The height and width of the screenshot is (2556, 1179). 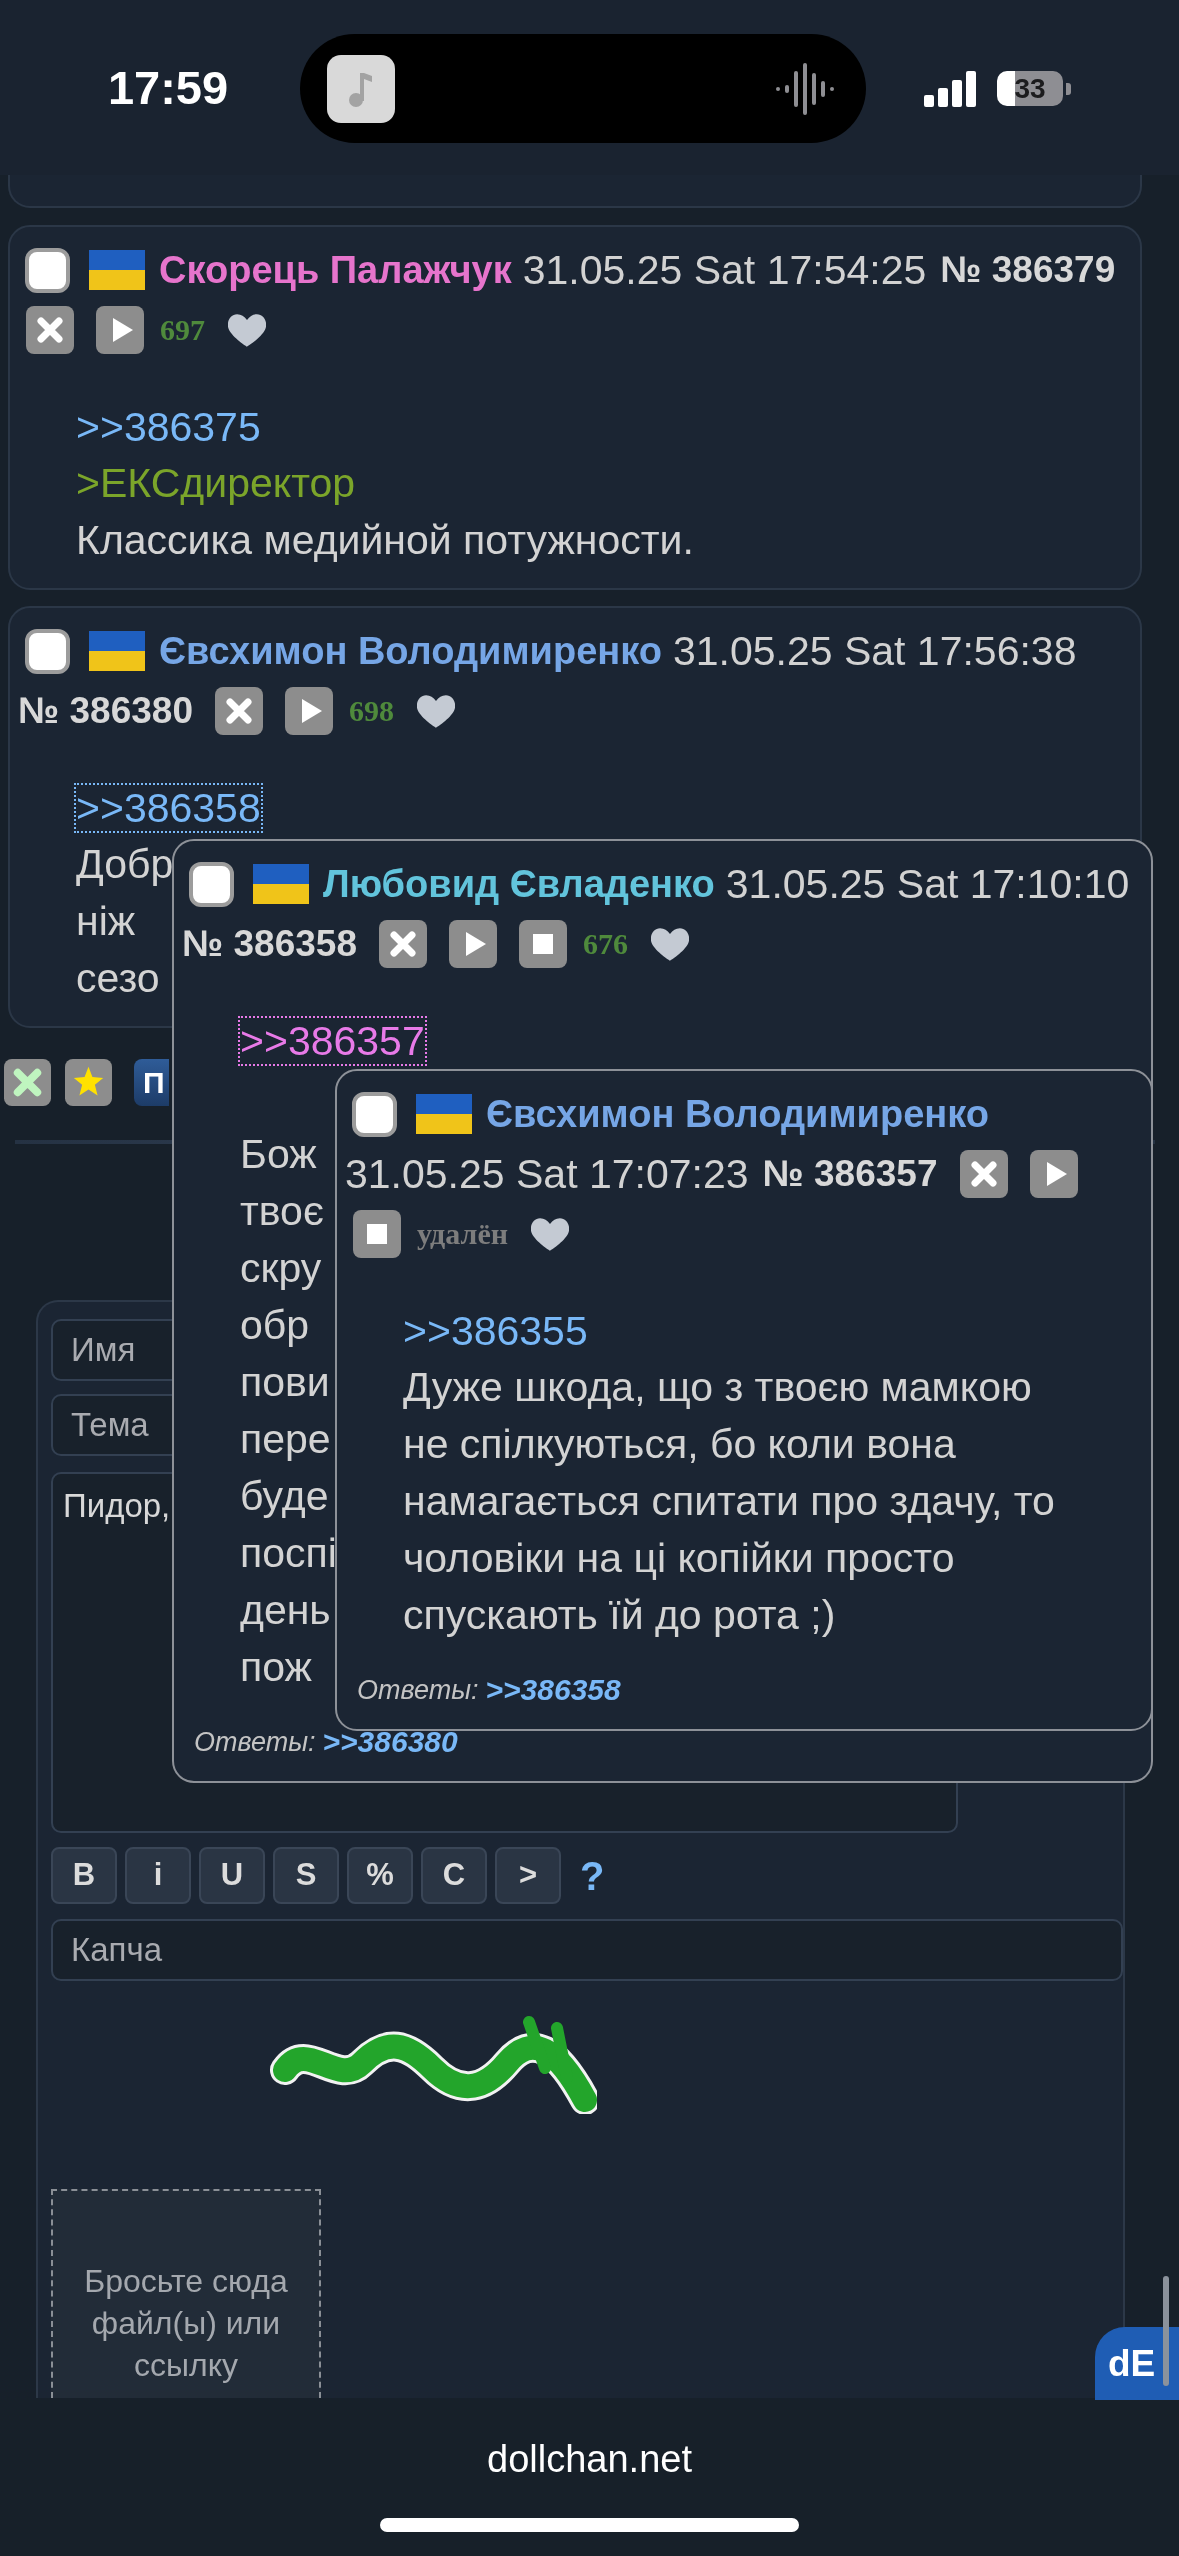 What do you see at coordinates (168, 88) in the screenshot?
I see `clock-time: 17:59` at bounding box center [168, 88].